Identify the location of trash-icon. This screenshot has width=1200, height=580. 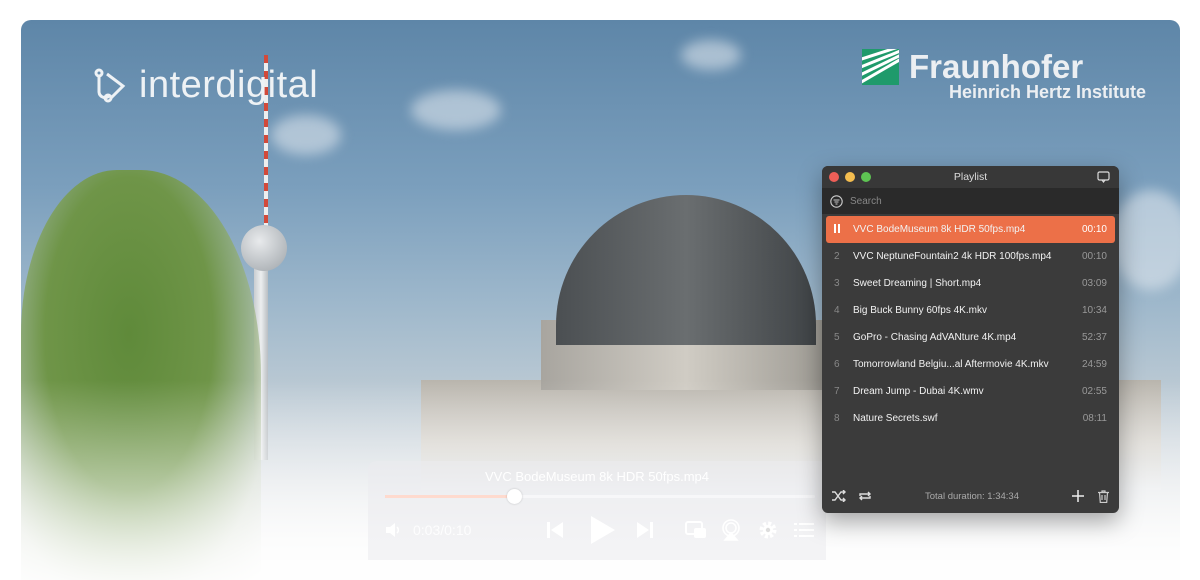
(1103, 496).